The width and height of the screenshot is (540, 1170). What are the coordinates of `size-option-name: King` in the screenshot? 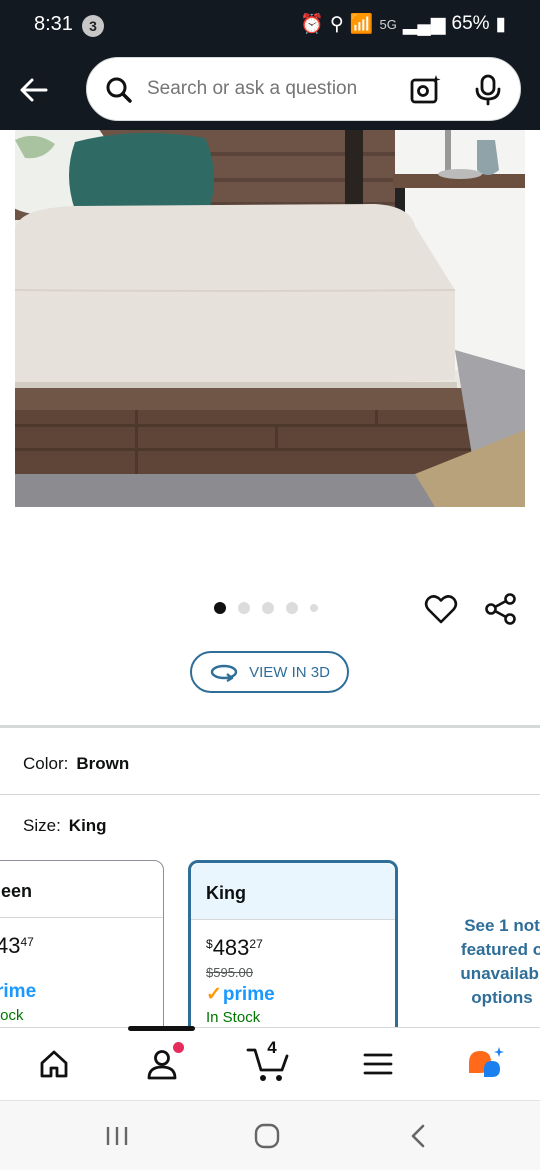 It's located at (293, 891).